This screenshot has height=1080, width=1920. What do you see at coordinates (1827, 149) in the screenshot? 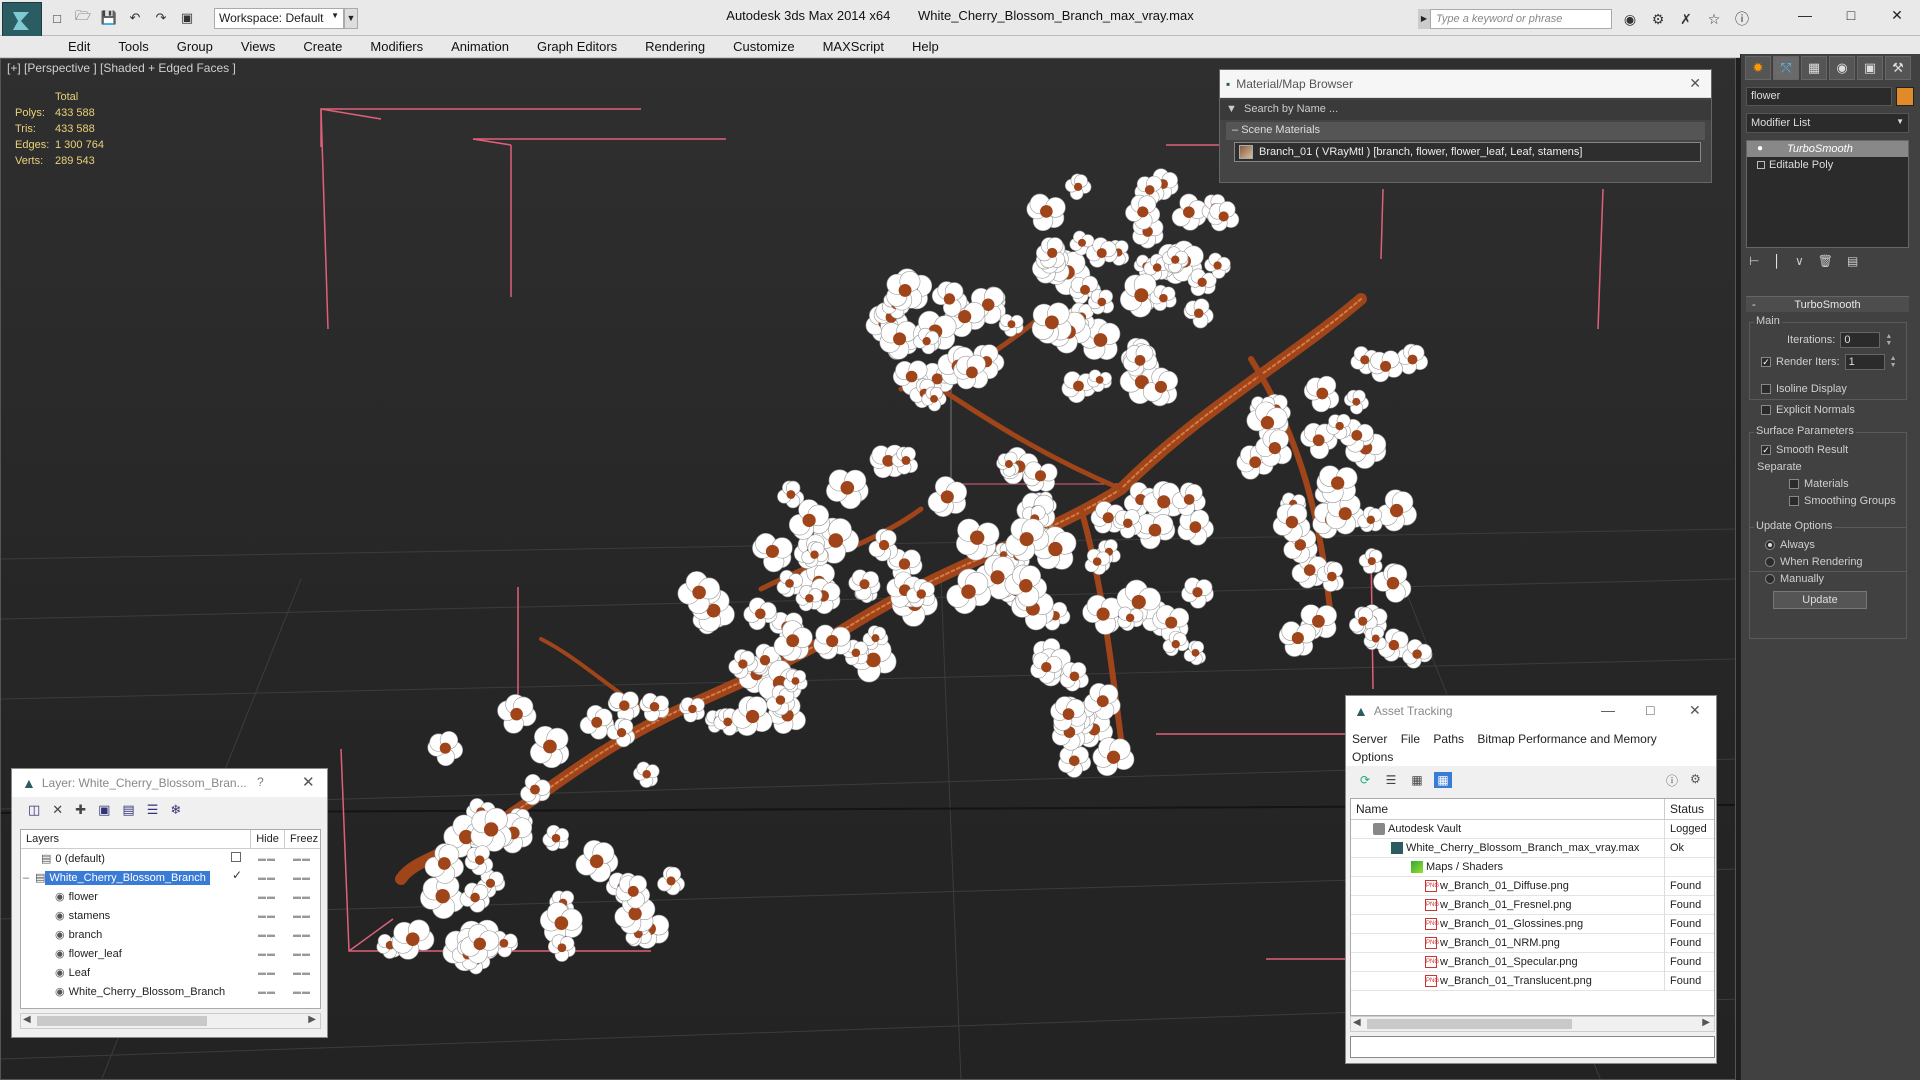
I see `stack-item-turbosmooth: ● TurboSmooth` at bounding box center [1827, 149].